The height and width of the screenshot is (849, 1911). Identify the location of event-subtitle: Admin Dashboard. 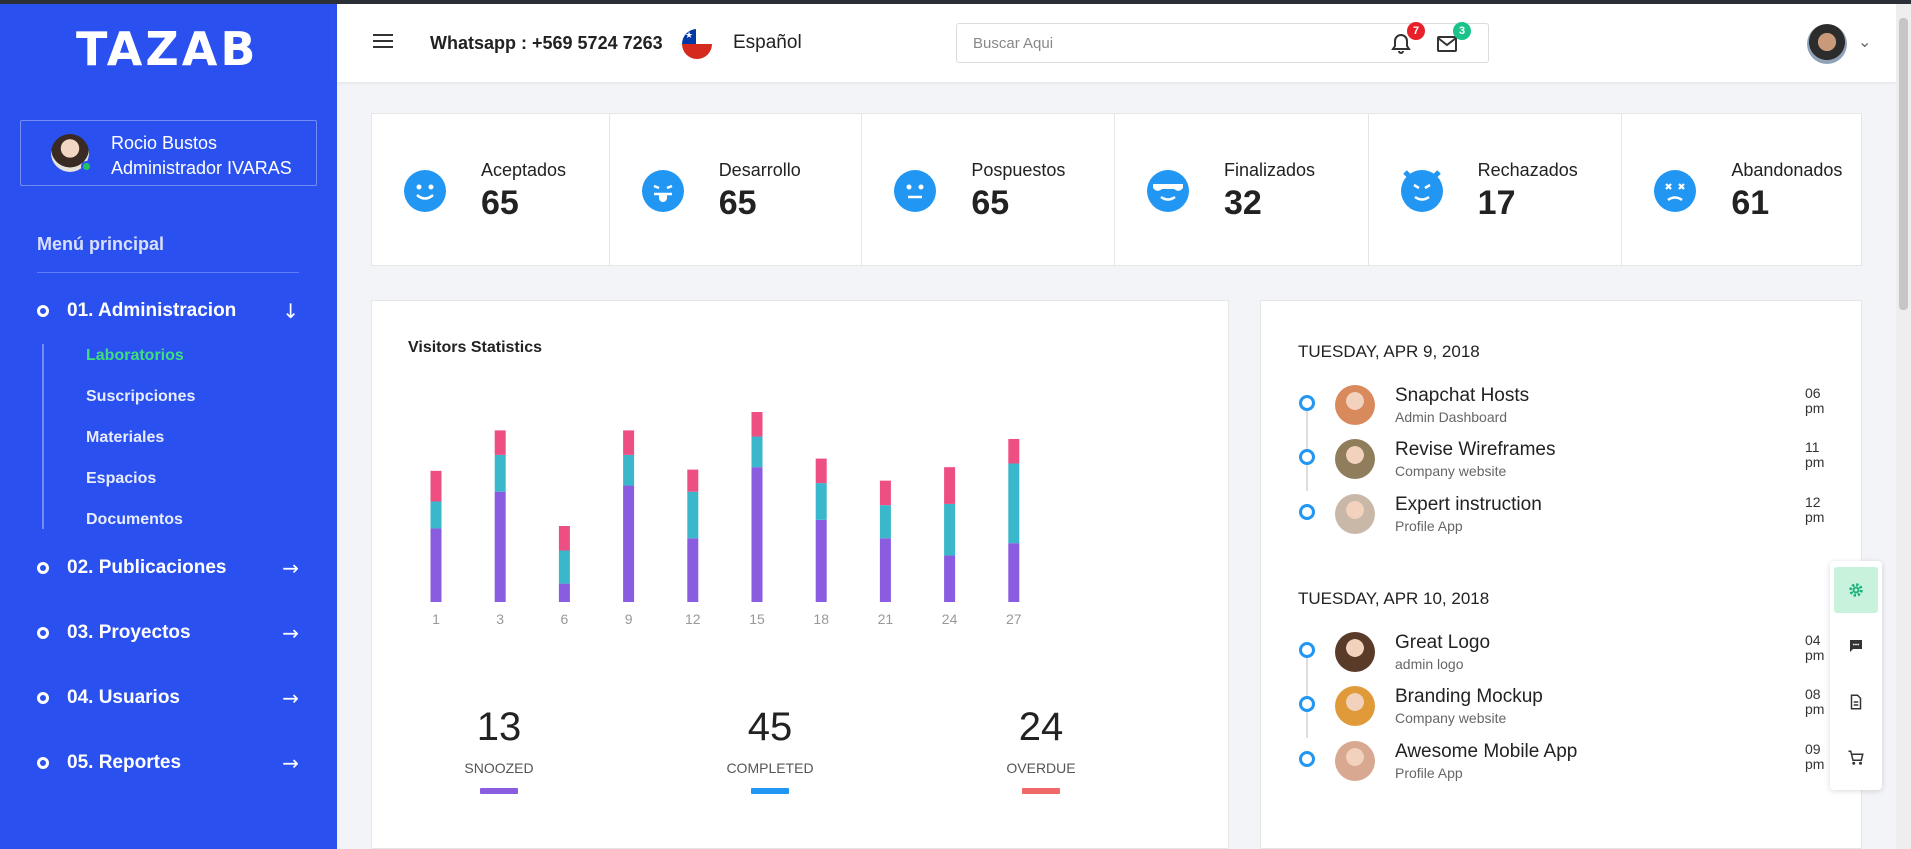
(1451, 417).